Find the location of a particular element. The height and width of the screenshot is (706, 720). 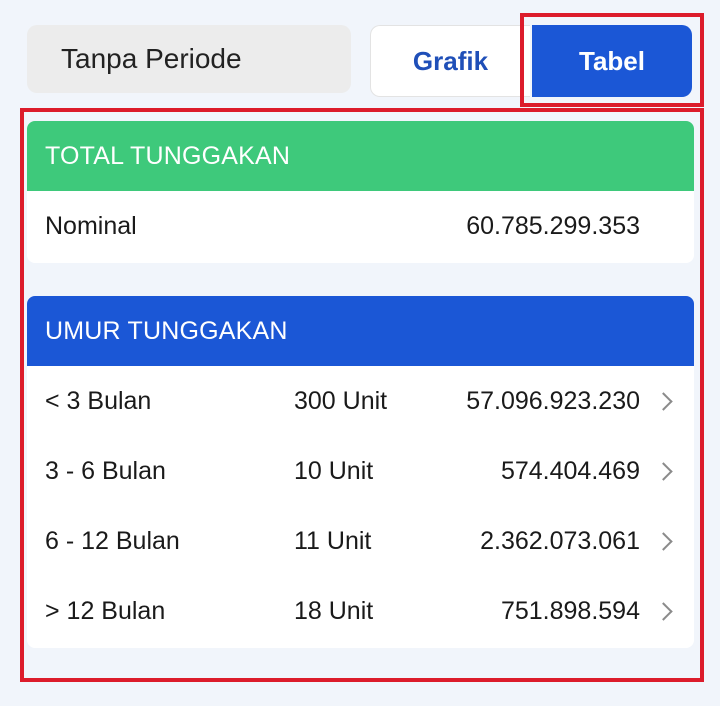

period-label: Tanpa Periode is located at coordinates (151, 58).